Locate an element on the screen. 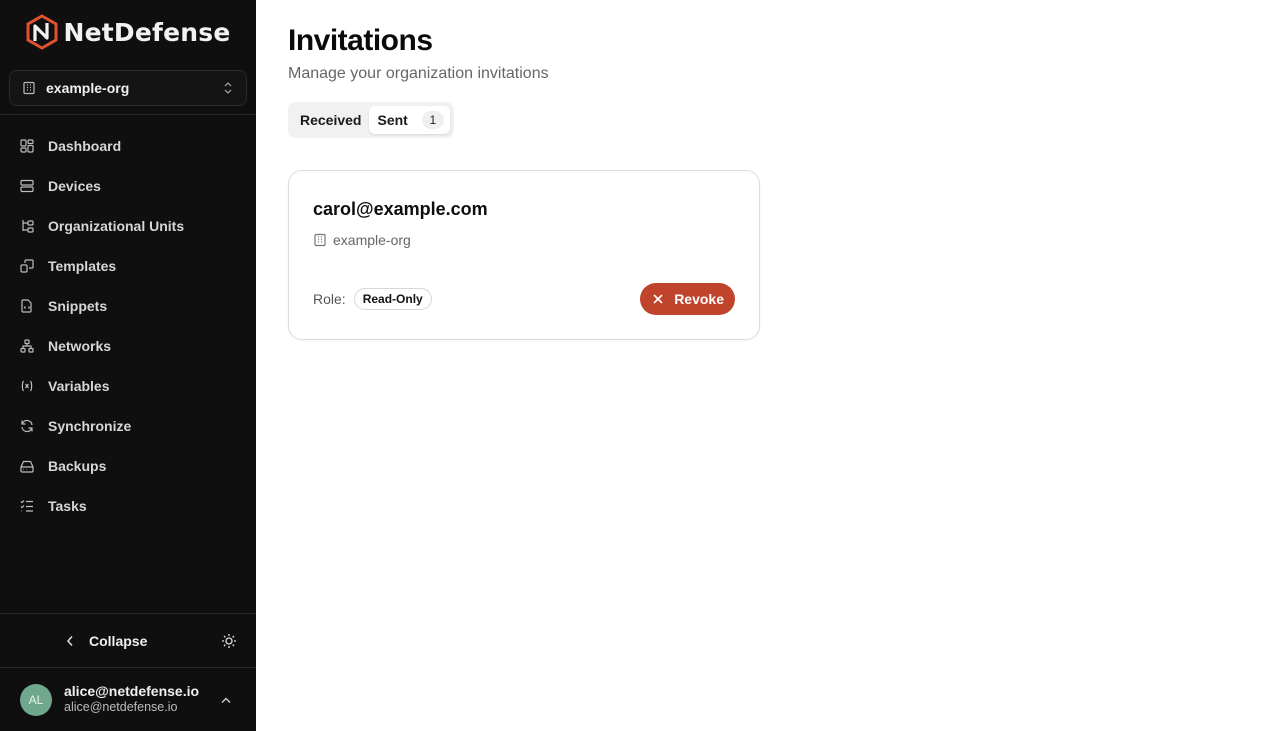  sidebar-item-label: Synchronize is located at coordinates (90, 426).